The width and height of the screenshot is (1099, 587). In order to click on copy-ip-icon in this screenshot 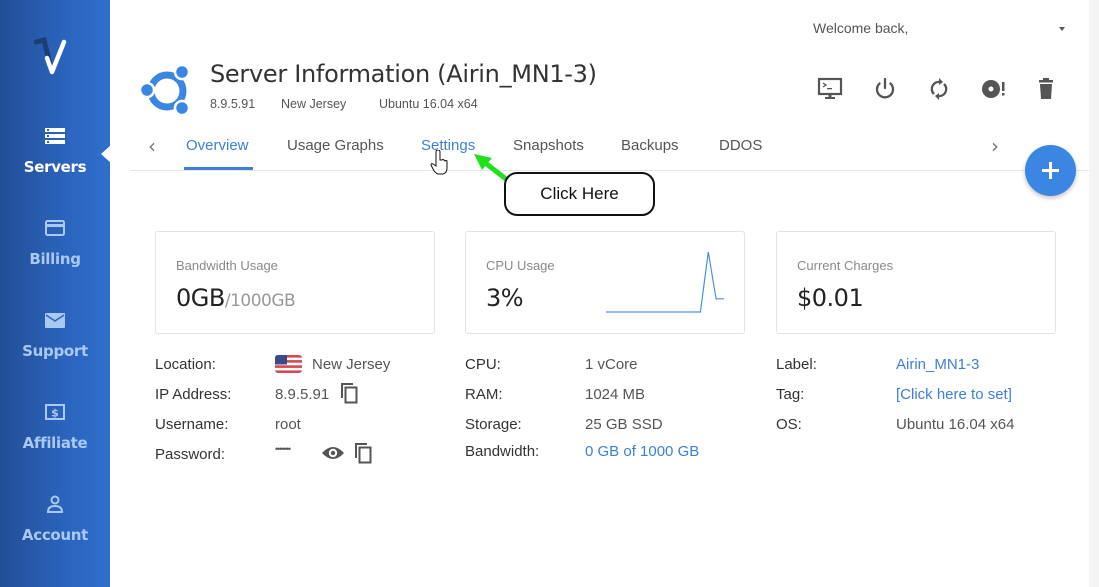, I will do `click(349, 393)`.